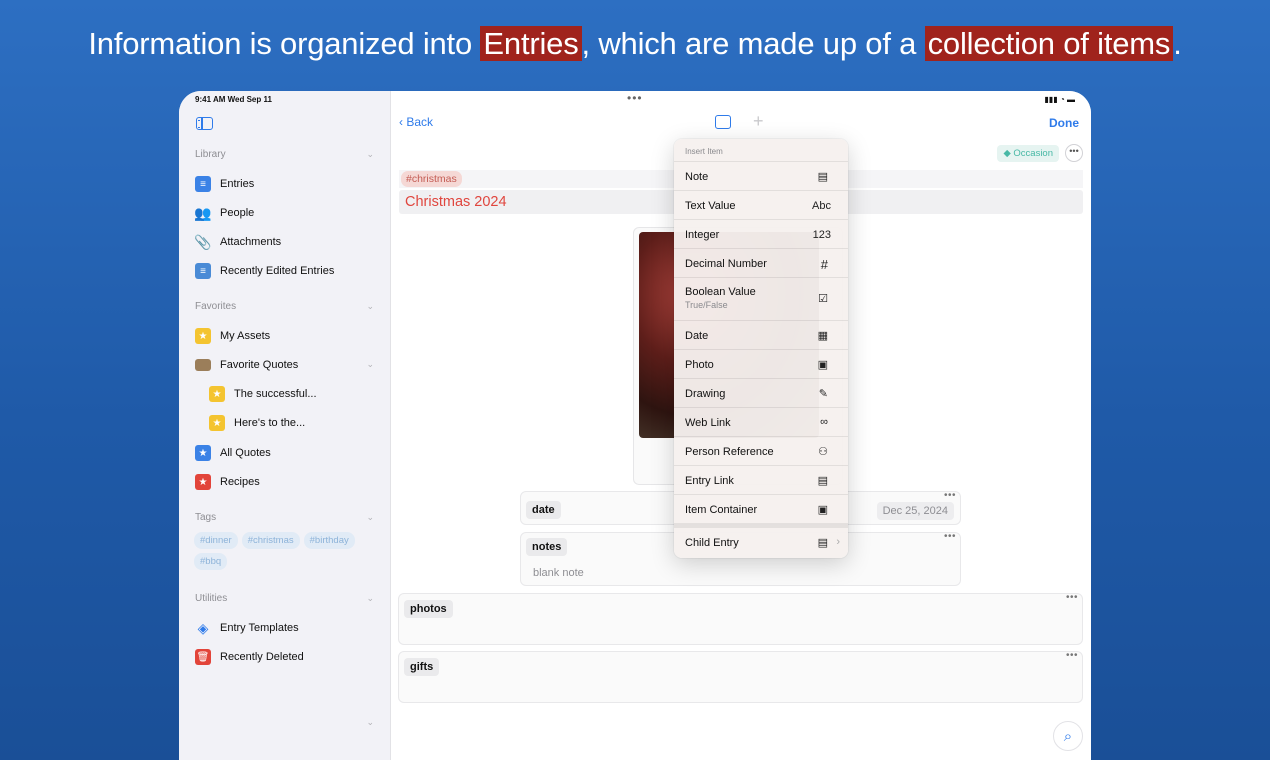 The width and height of the screenshot is (1270, 760). What do you see at coordinates (723, 122) in the screenshot?
I see `insert-item-icon` at bounding box center [723, 122].